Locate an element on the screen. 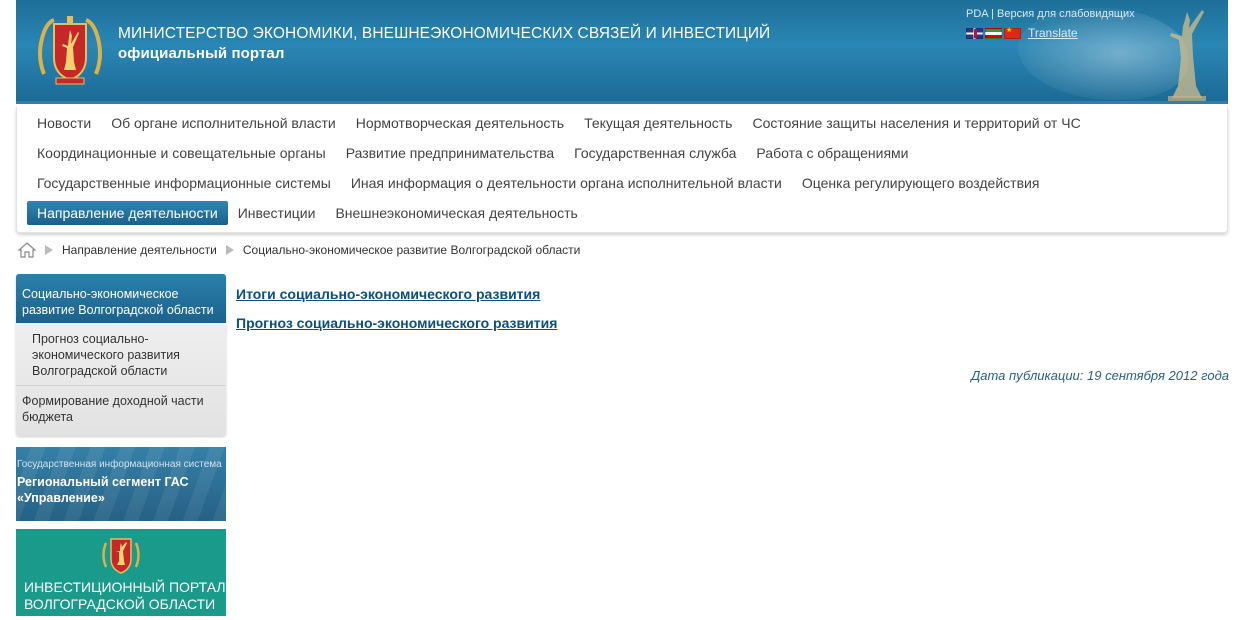  publication-date: Дата публикации: 19 сентября 2012 года is located at coordinates (1100, 375).